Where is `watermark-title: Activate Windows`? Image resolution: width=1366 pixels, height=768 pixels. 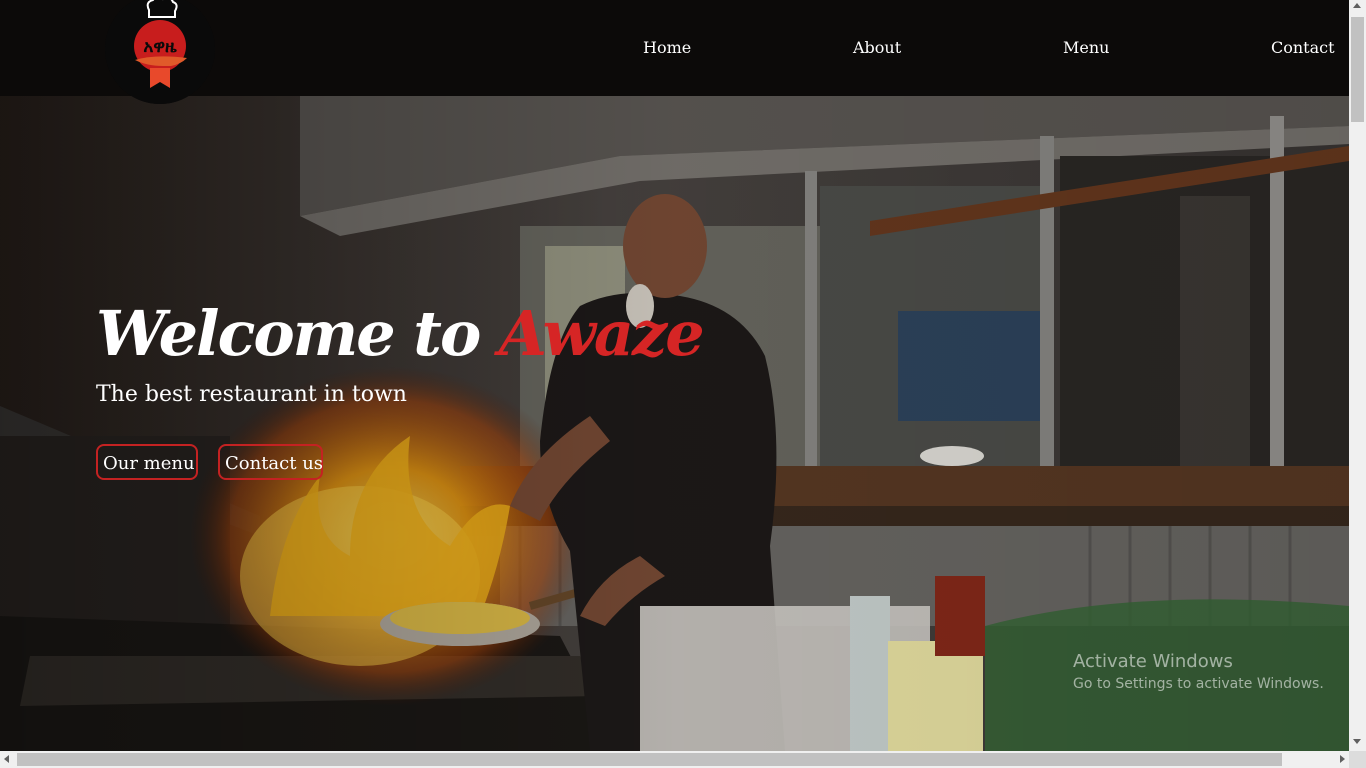
watermark-title: Activate Windows is located at coordinates (1153, 661).